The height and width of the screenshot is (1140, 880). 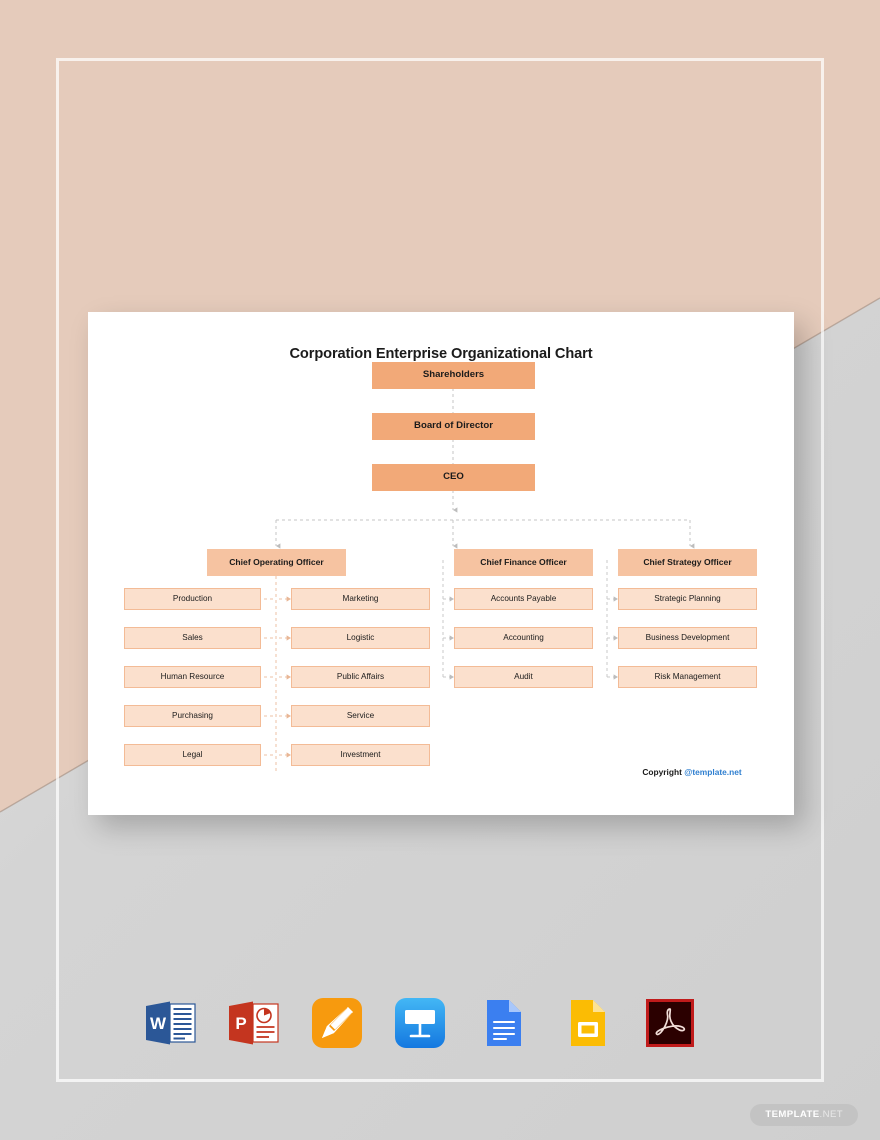 I want to click on keynote-icon, so click(x=420, y=1023).